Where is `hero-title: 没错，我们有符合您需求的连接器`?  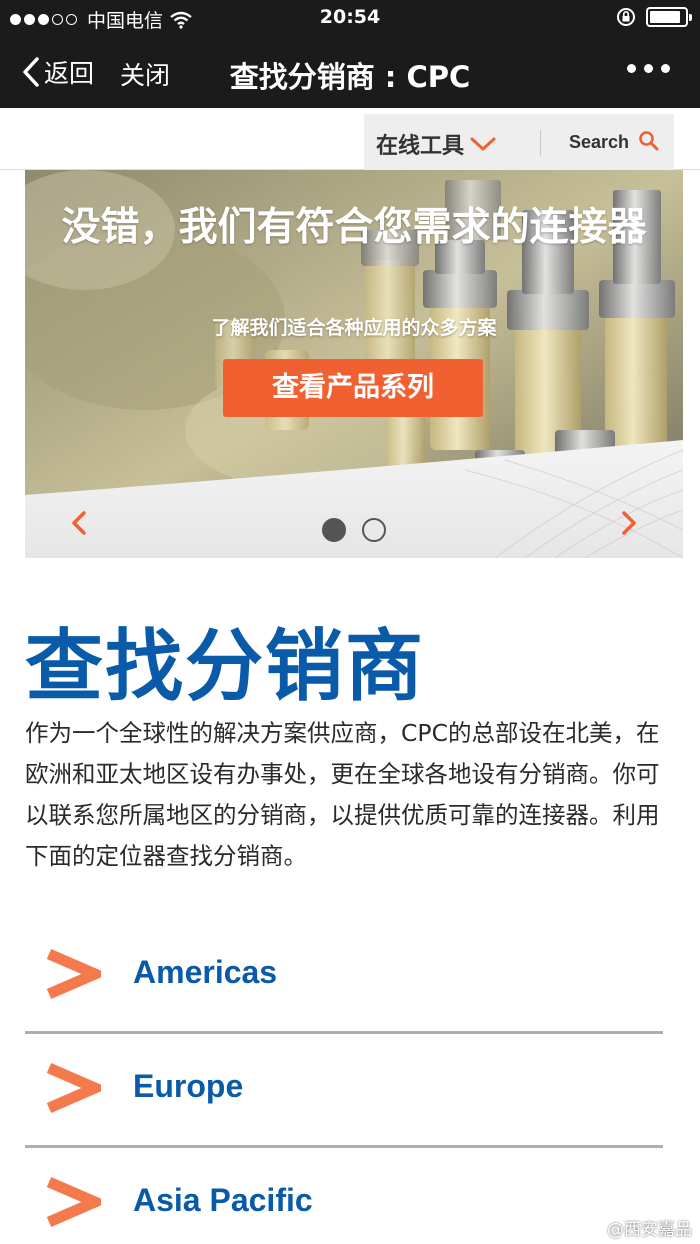 hero-title: 没错，我们有符合您需求的连接器 is located at coordinates (354, 227).